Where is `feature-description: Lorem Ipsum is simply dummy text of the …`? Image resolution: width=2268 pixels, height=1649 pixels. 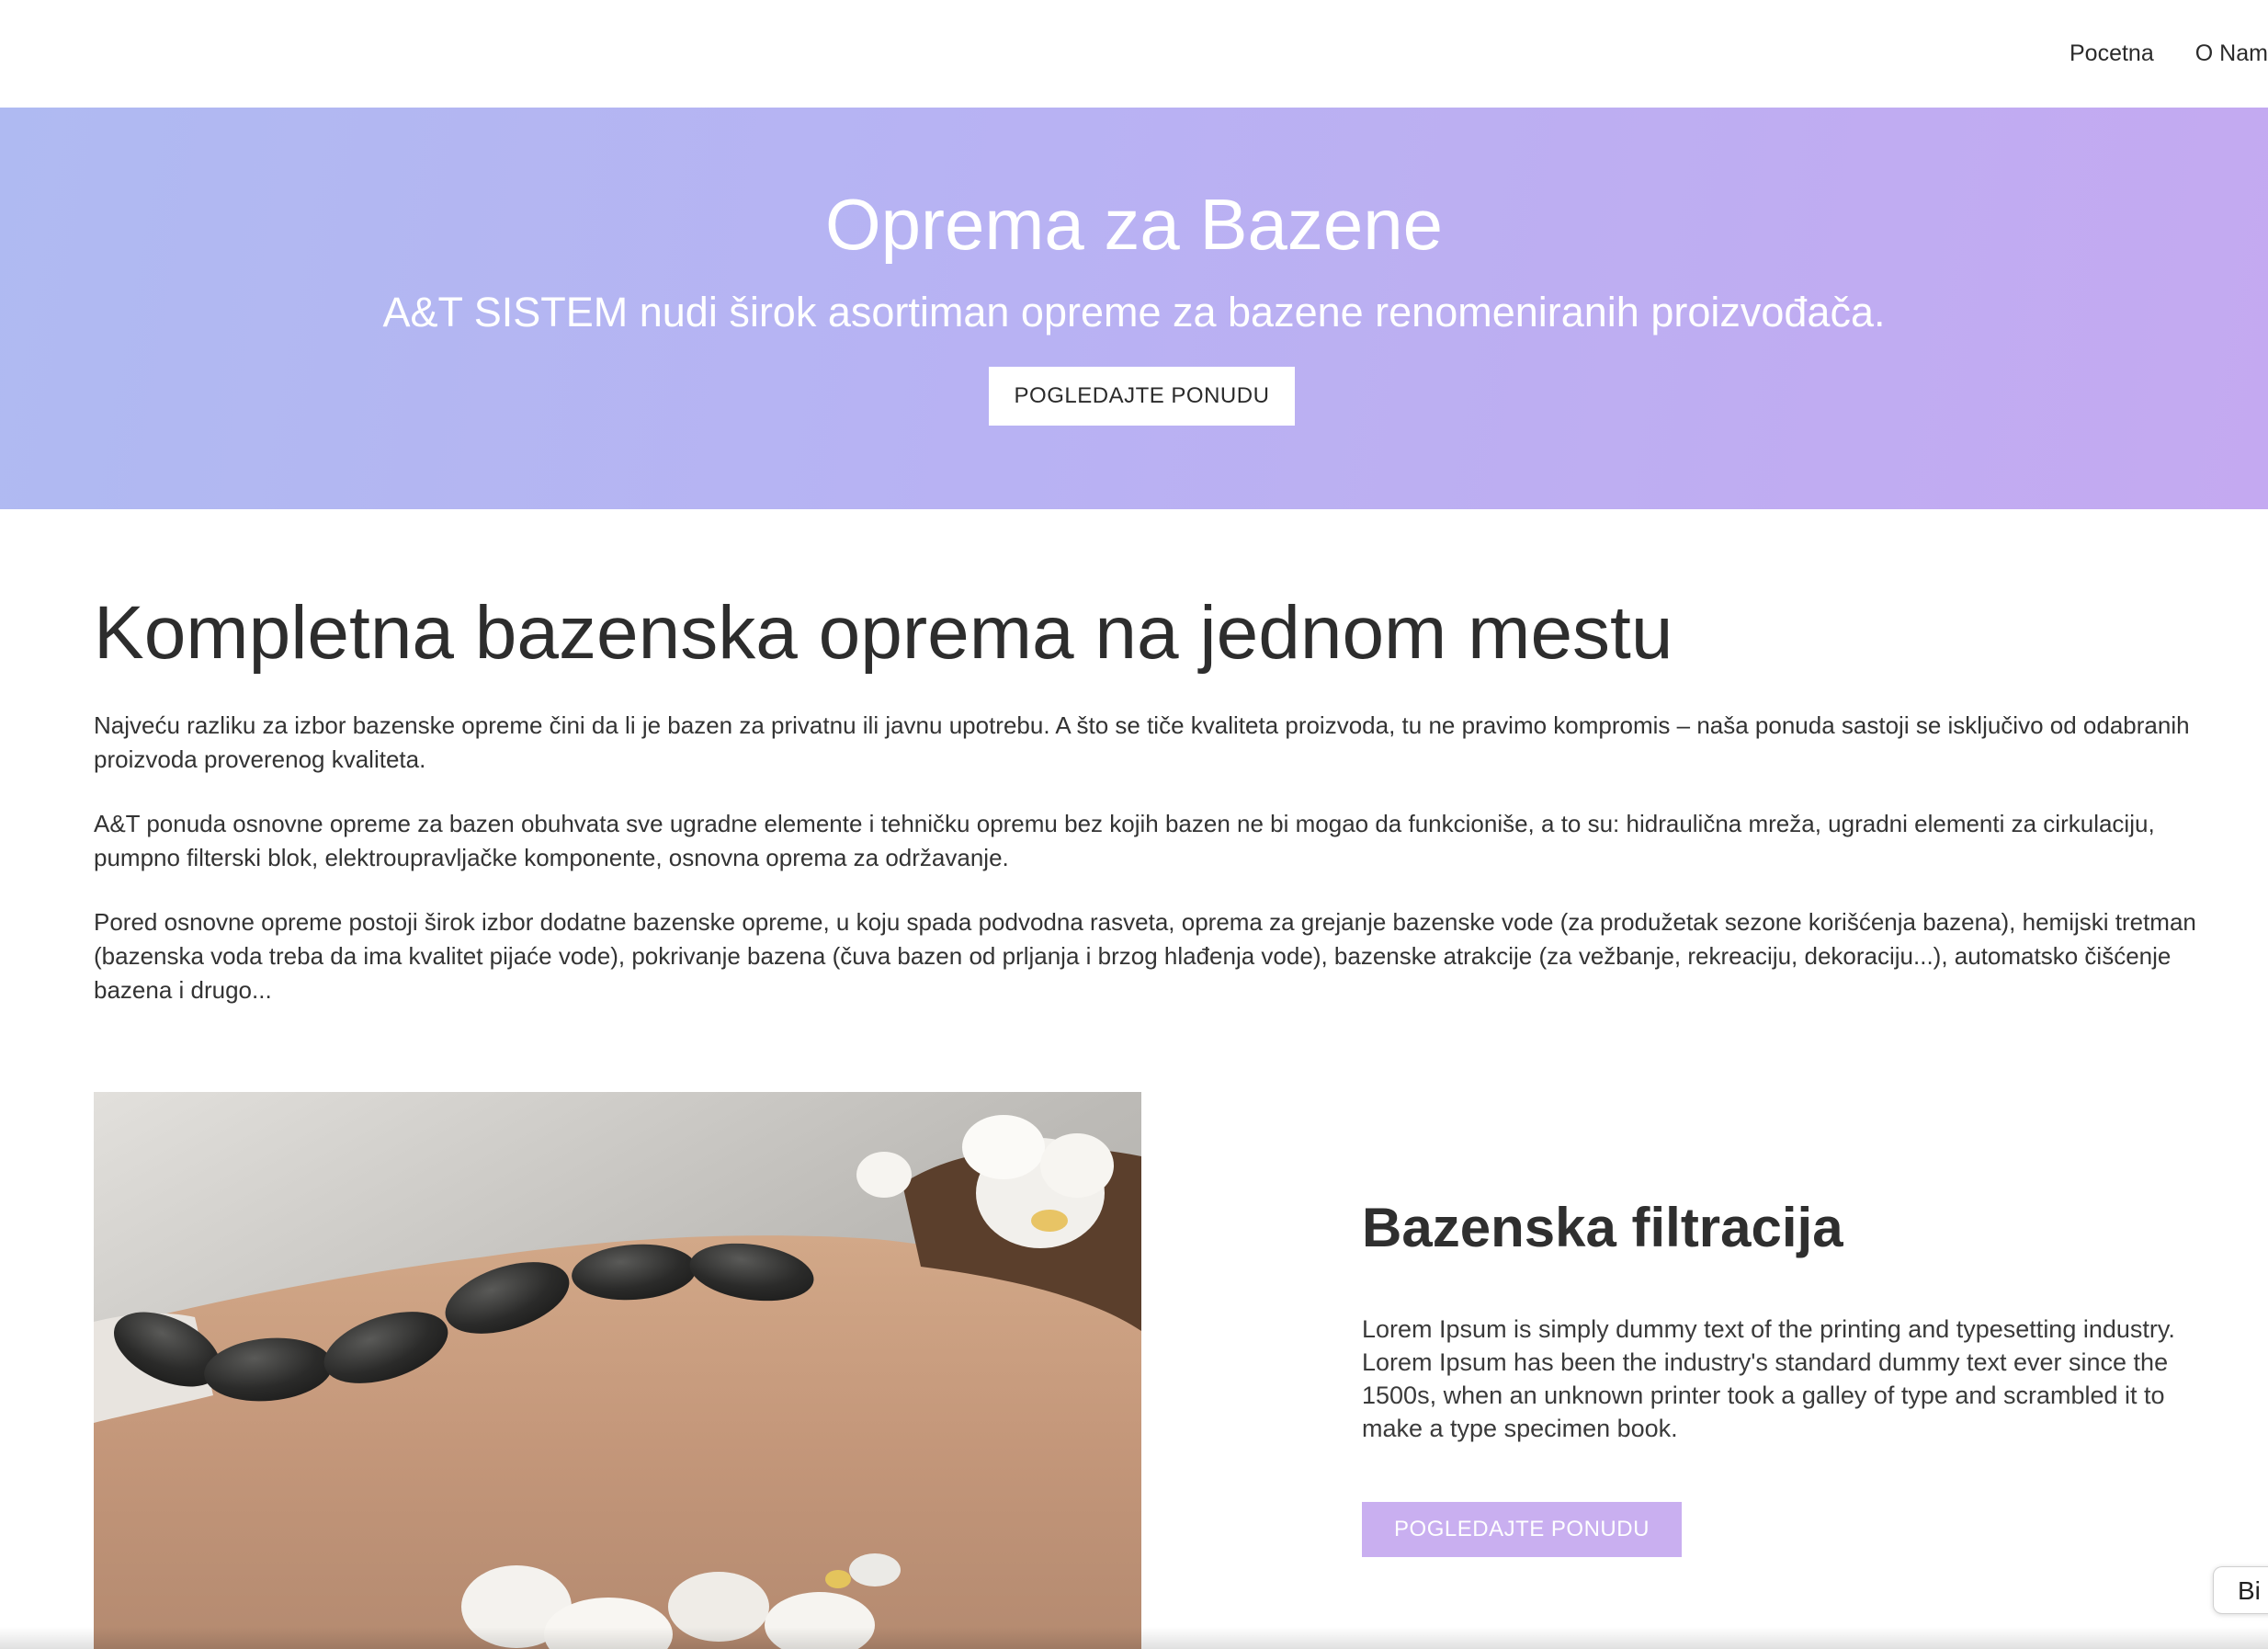
feature-description: Lorem Ipsum is simply dummy text of the … is located at coordinates (1769, 1378).